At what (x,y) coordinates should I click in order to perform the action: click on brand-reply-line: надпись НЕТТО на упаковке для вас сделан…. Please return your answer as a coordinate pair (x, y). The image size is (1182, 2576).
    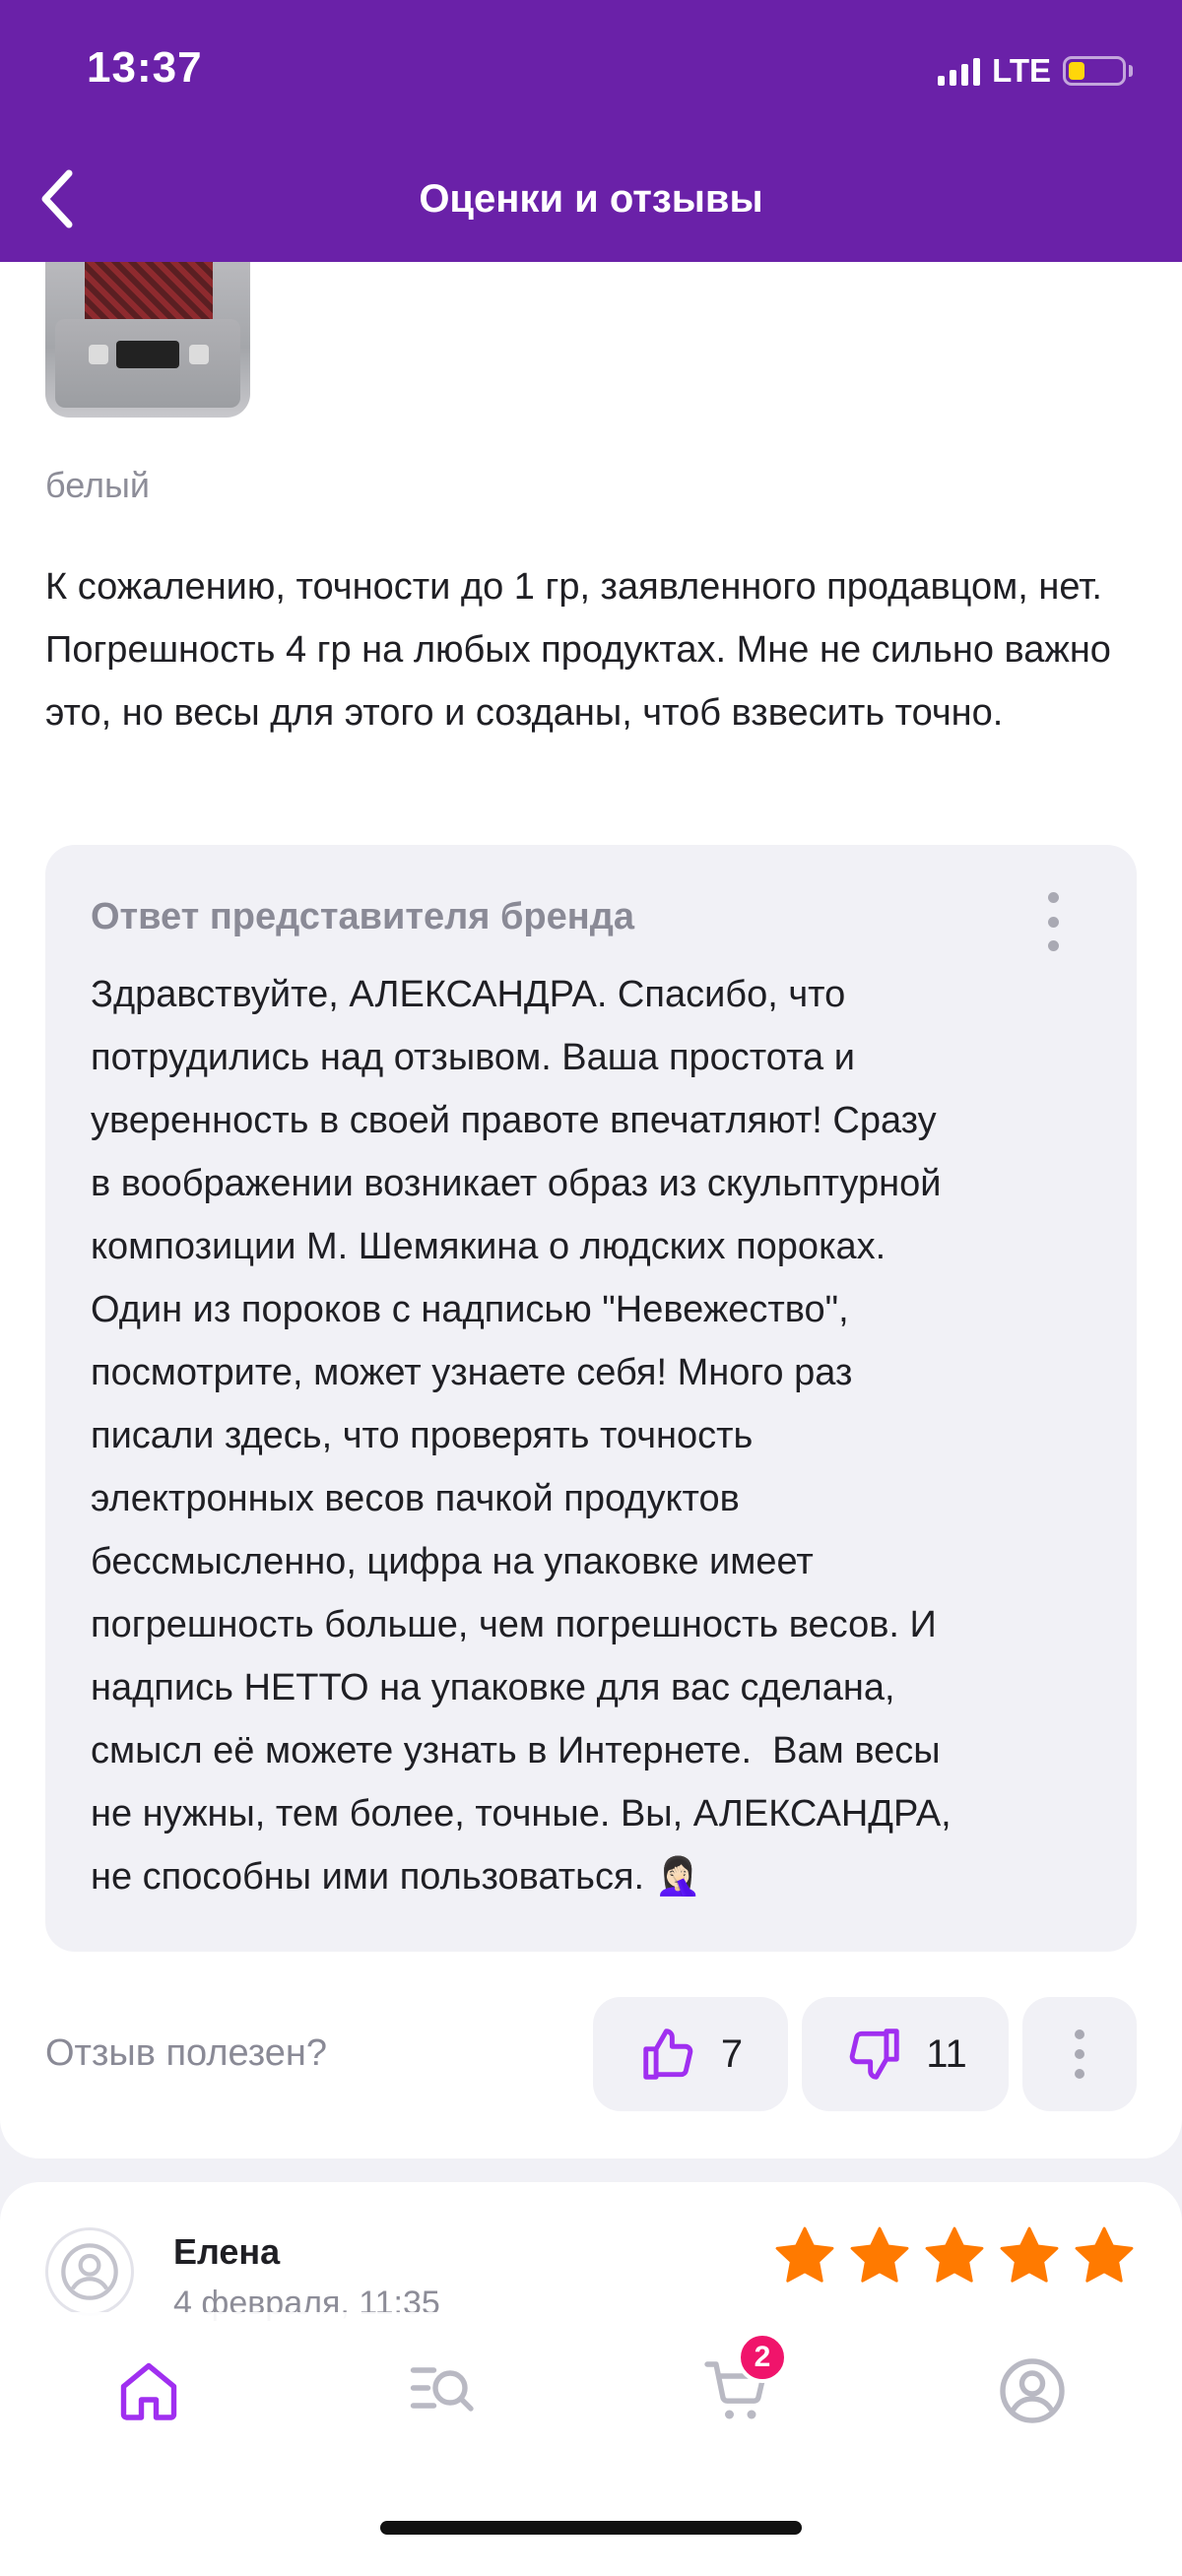
    Looking at the image, I should click on (493, 1687).